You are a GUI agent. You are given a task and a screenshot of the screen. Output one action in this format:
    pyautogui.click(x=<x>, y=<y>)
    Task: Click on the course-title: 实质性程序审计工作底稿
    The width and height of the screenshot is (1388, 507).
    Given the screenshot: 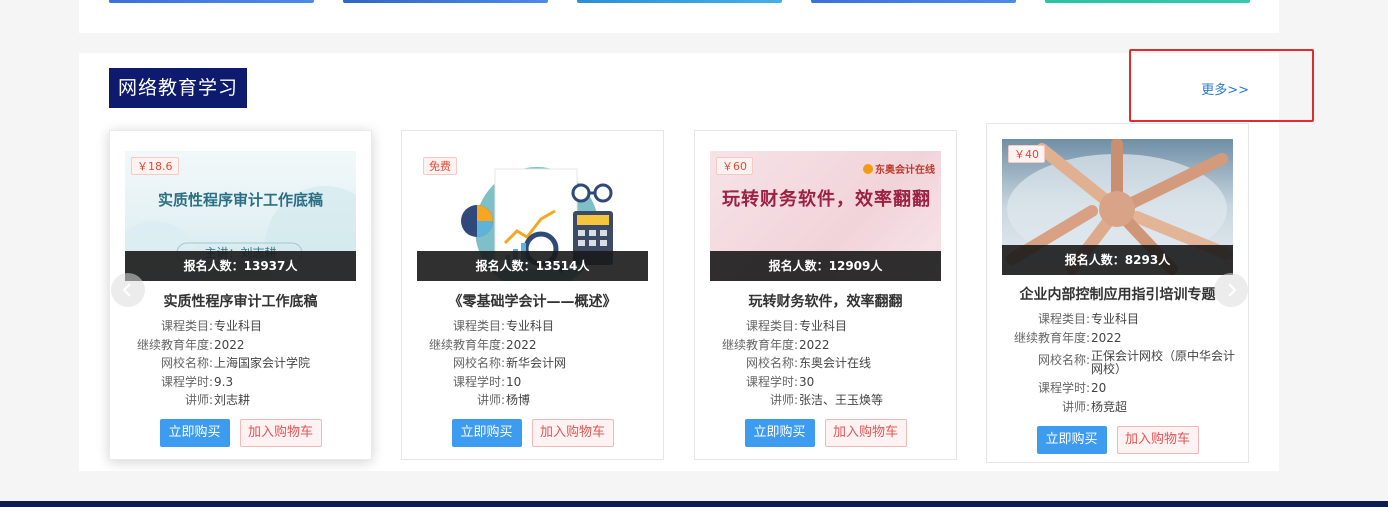 What is the action you would take?
    pyautogui.click(x=240, y=301)
    